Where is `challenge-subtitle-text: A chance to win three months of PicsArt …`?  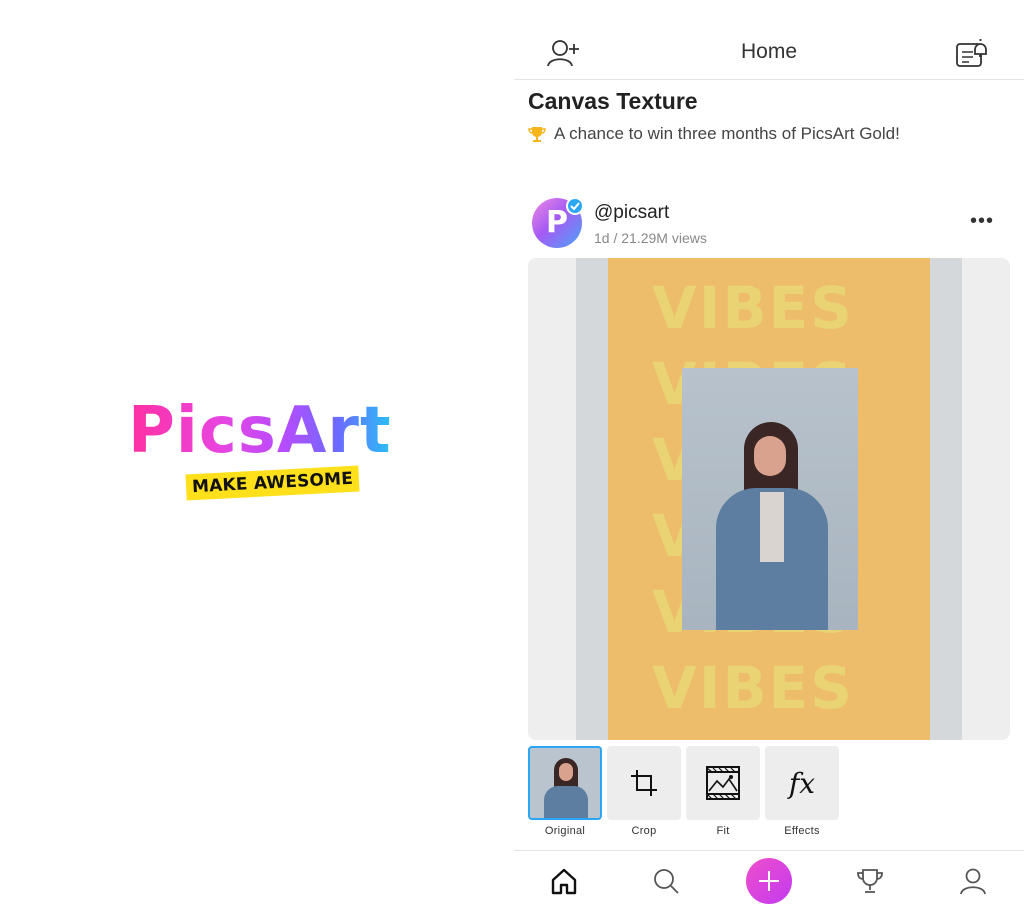 challenge-subtitle-text: A chance to win three months of PicsArt … is located at coordinates (727, 133).